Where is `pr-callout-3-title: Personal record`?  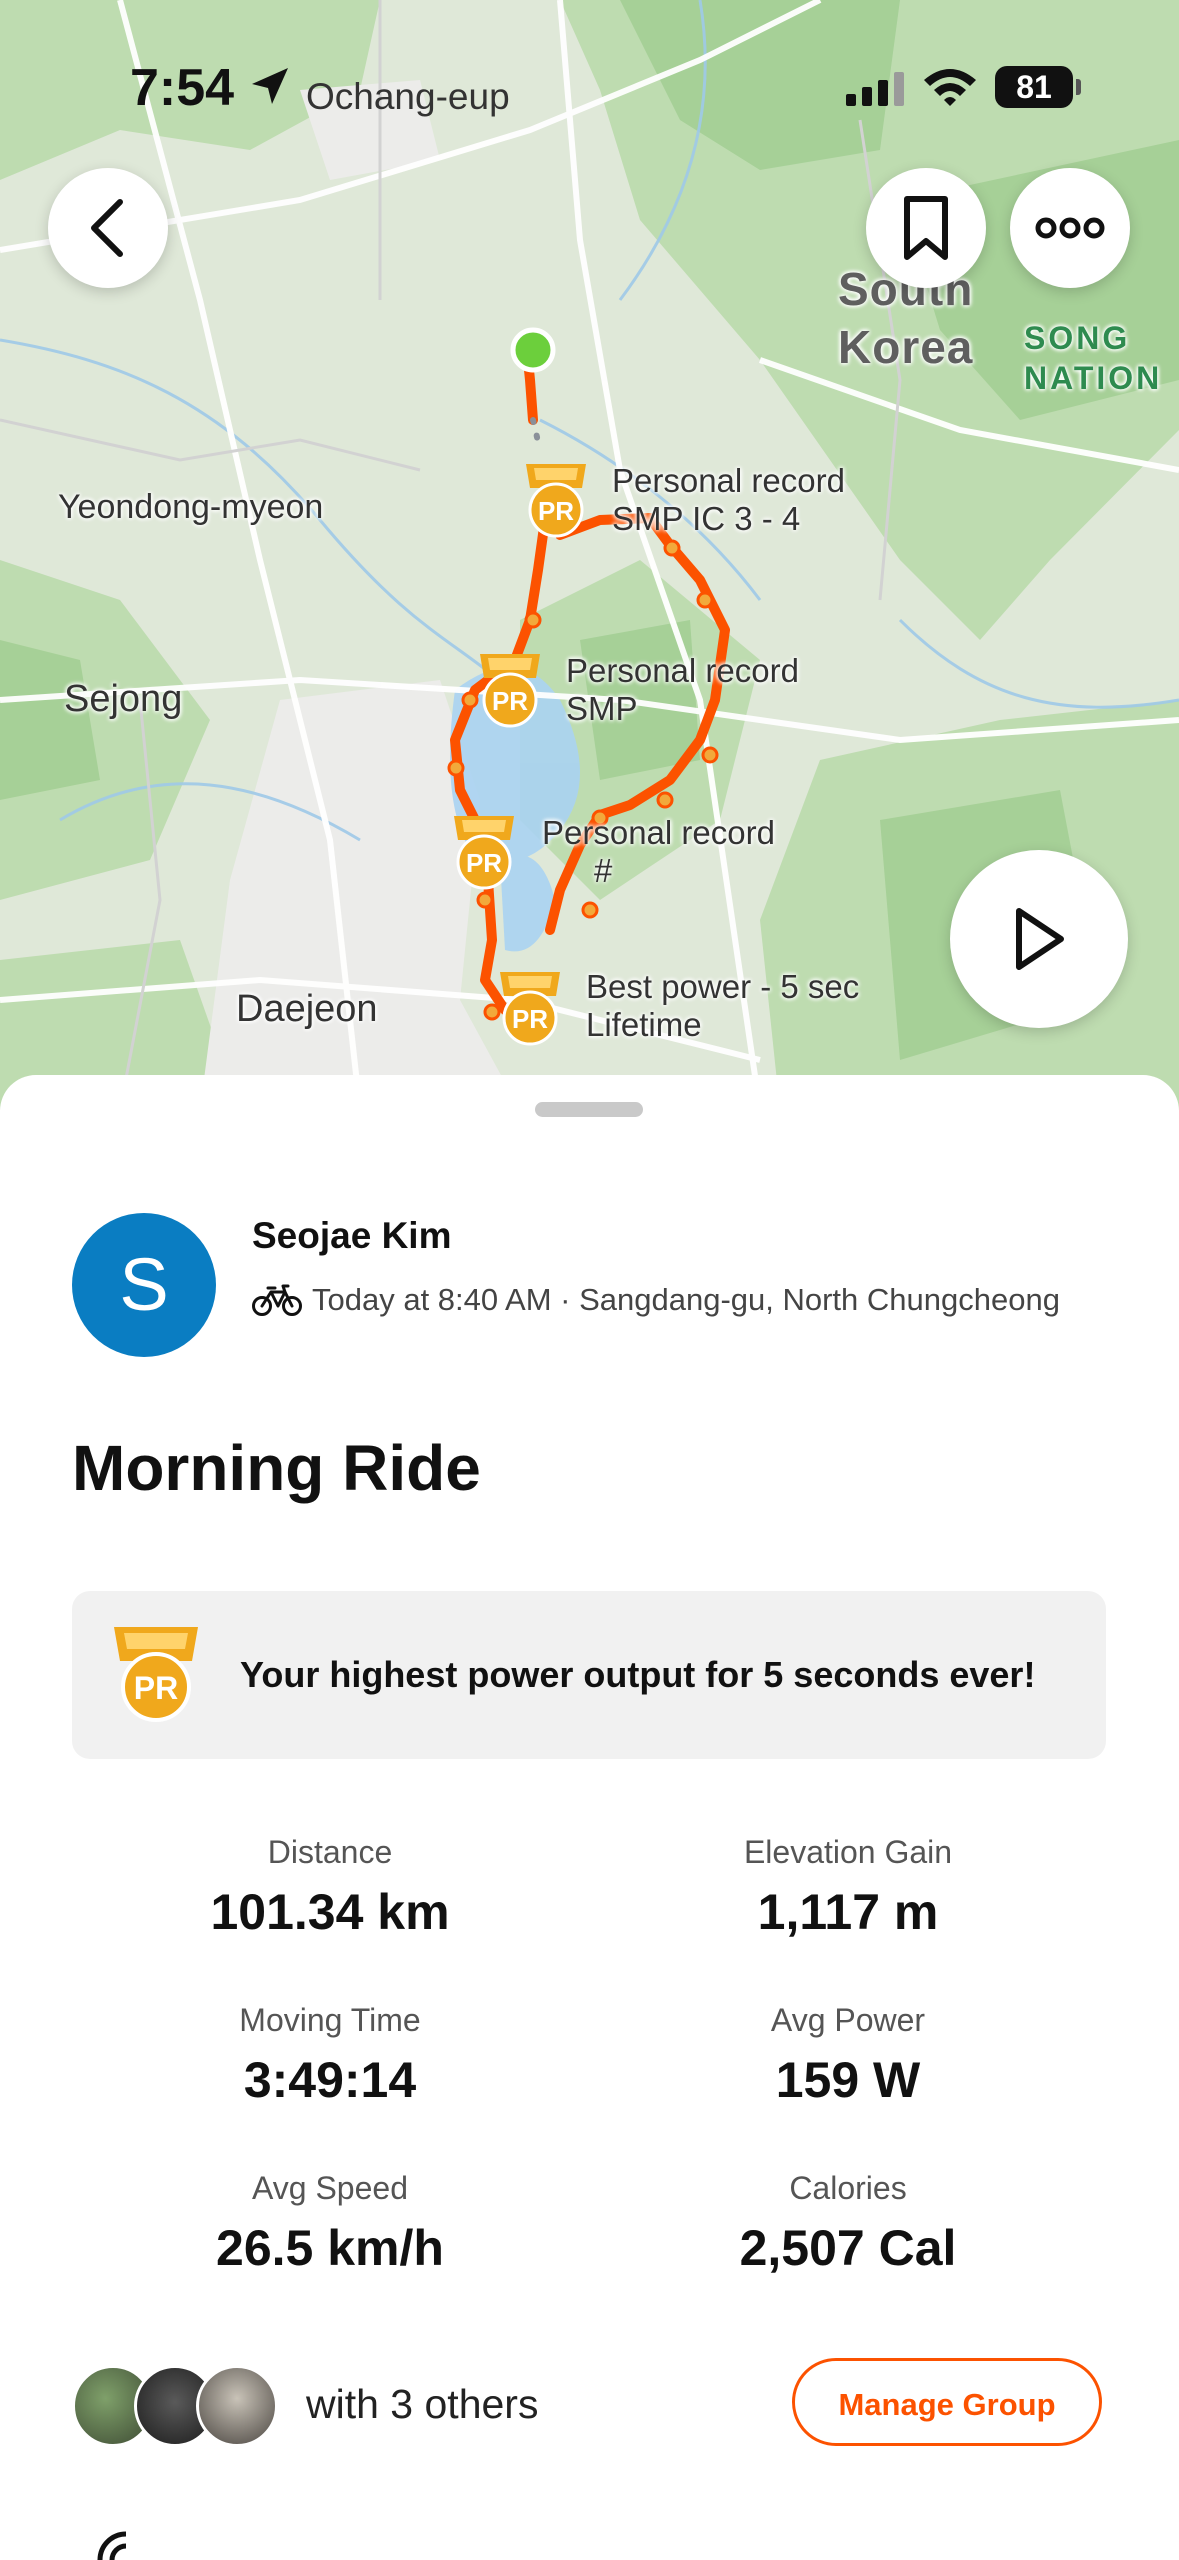
pr-callout-3-title: Personal record is located at coordinates (658, 832).